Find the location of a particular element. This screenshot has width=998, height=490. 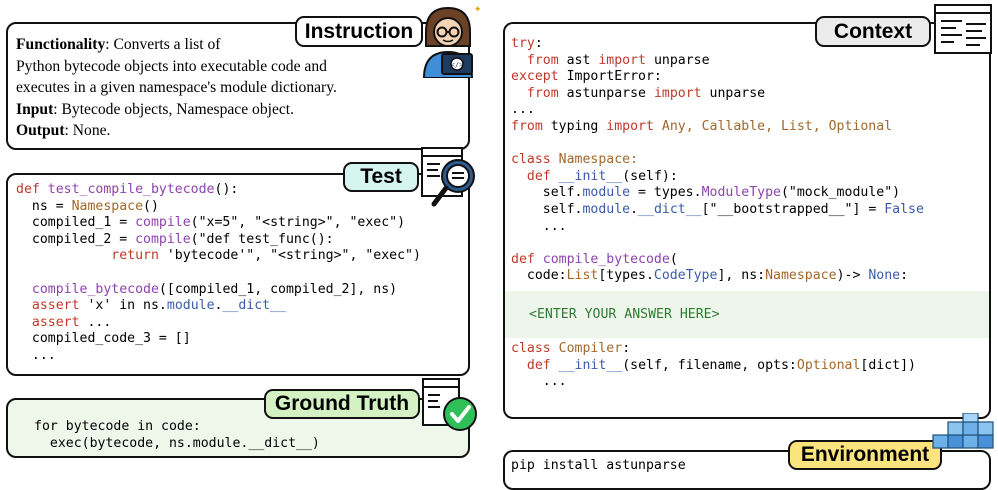

code-token: test_compile_bytecode is located at coordinates (131, 189).